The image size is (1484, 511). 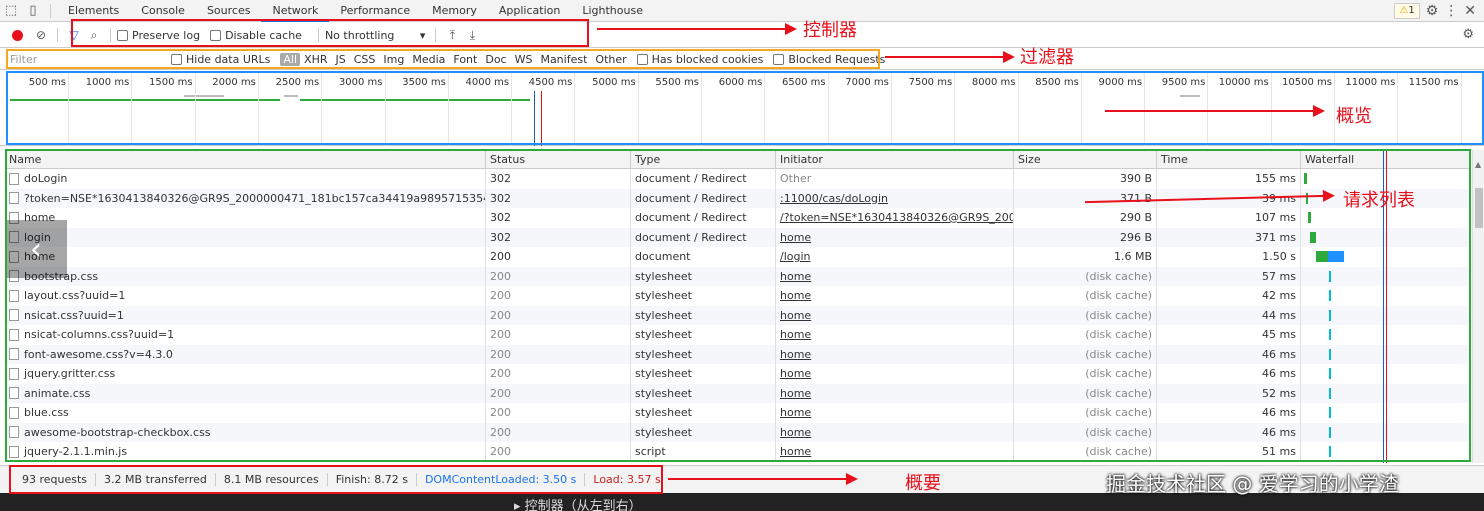 What do you see at coordinates (1470, 11) in the screenshot?
I see `close-devtools-icon: ✕` at bounding box center [1470, 11].